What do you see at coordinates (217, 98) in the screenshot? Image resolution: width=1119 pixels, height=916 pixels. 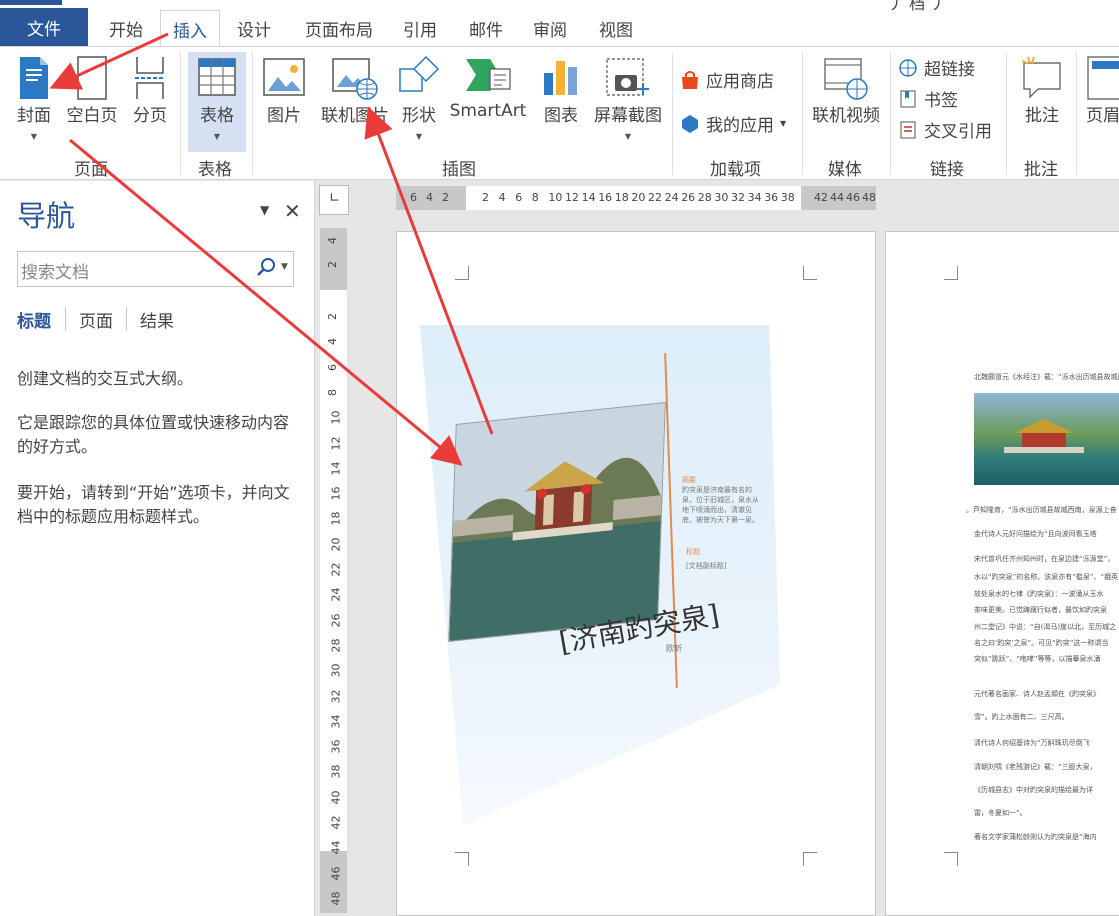 I see `table-button: 表格 ▼` at bounding box center [217, 98].